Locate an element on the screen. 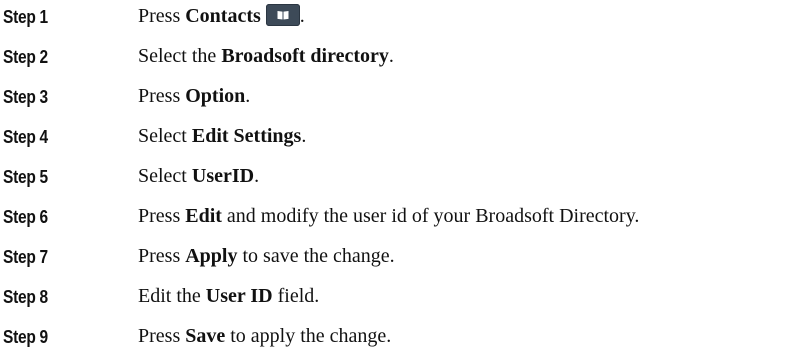 Image resolution: width=808 pixels, height=360 pixels. step-row: Step 9 Press Save to apply the change. is located at coordinates (404, 335).